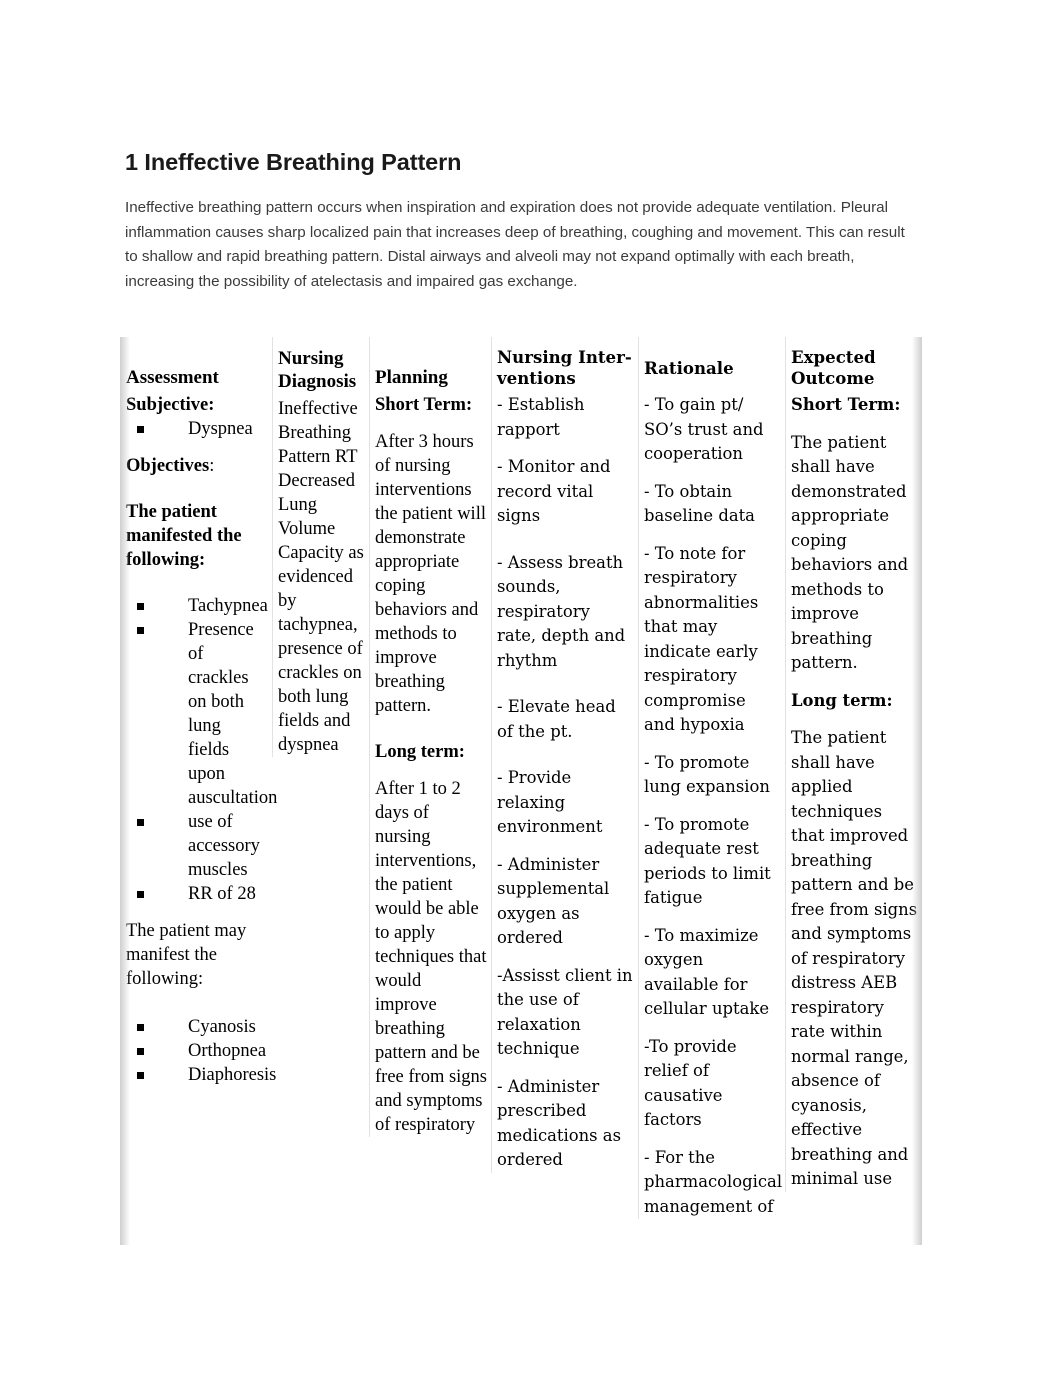  I want to click on rationale-item: -To provide relief of causative factors, so click(690, 1083).